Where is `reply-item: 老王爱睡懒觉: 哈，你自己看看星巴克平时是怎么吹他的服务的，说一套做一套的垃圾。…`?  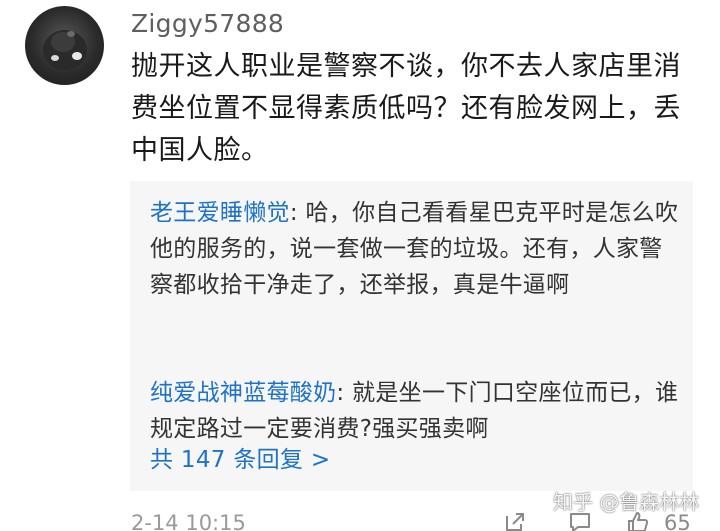 reply-item: 老王爱睡懒觉: 哈，你自己看看星巴克平时是怎么吹他的服务的，说一套做一套的垃圾。… is located at coordinates (415, 249).